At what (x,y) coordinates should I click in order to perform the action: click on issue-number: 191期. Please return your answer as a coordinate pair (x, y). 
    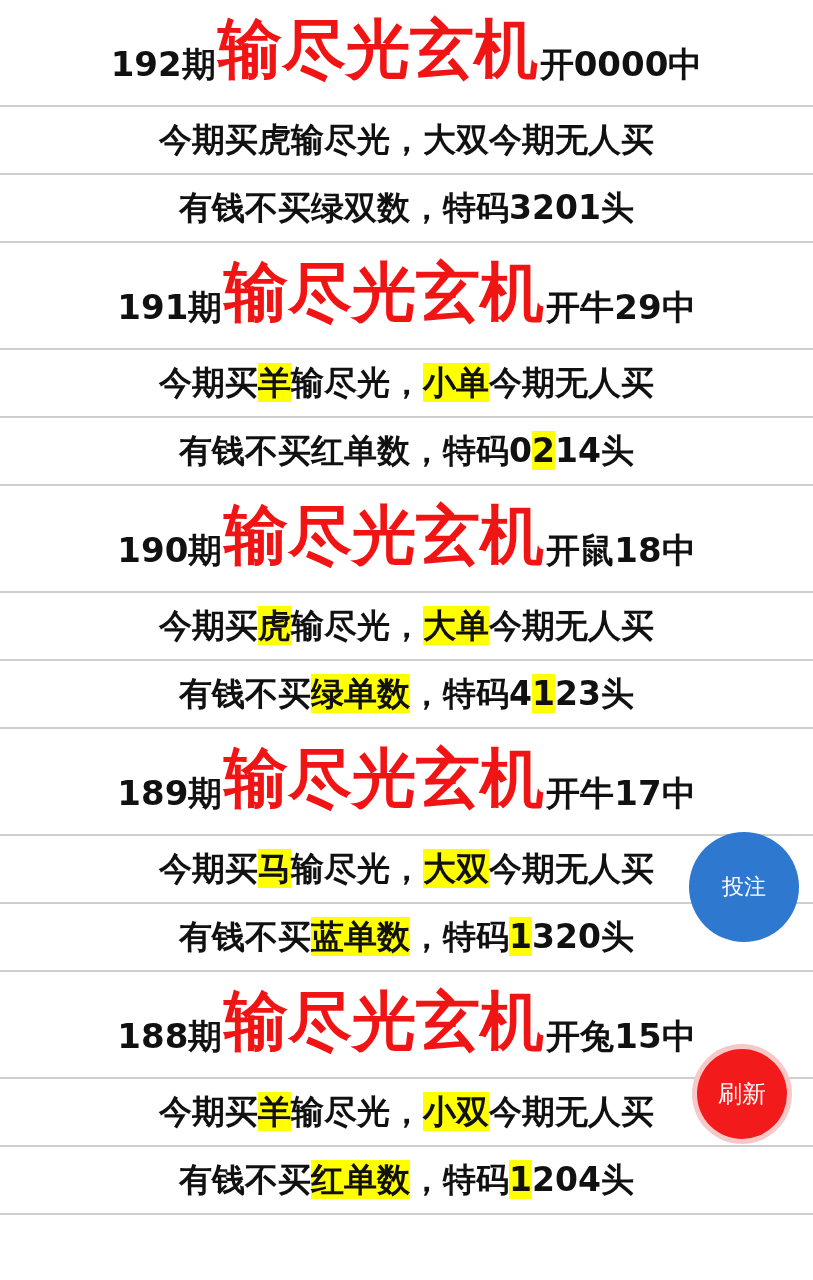
    Looking at the image, I should click on (170, 307).